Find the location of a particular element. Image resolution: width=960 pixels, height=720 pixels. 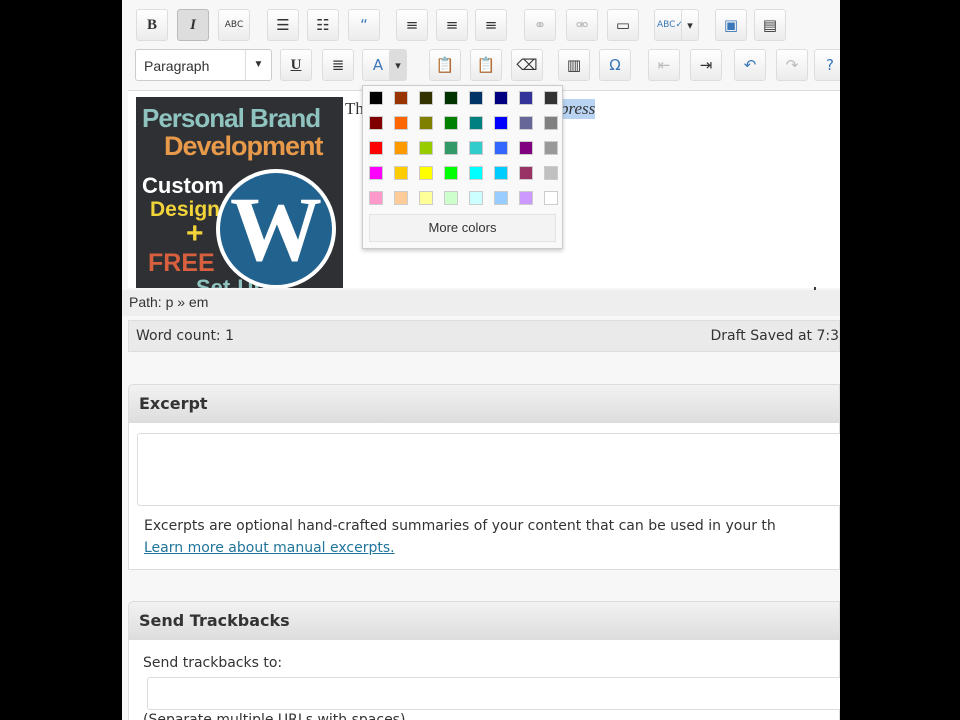

undo-button: ↶ is located at coordinates (750, 65).